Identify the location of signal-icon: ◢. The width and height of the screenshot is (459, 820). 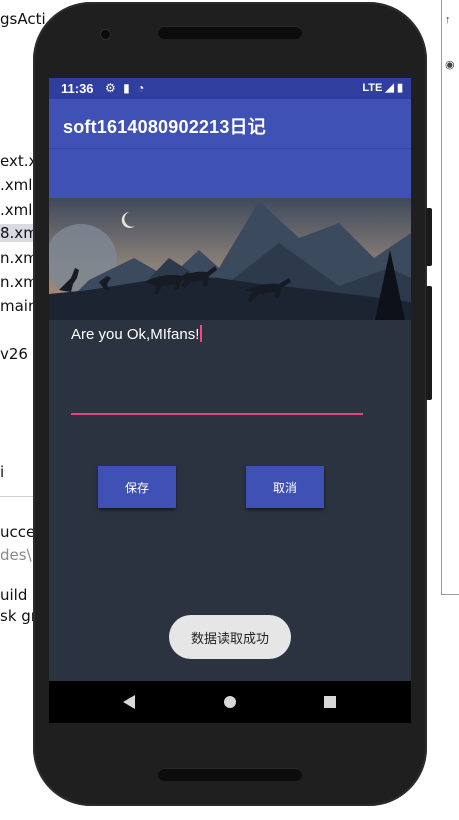
(389, 88).